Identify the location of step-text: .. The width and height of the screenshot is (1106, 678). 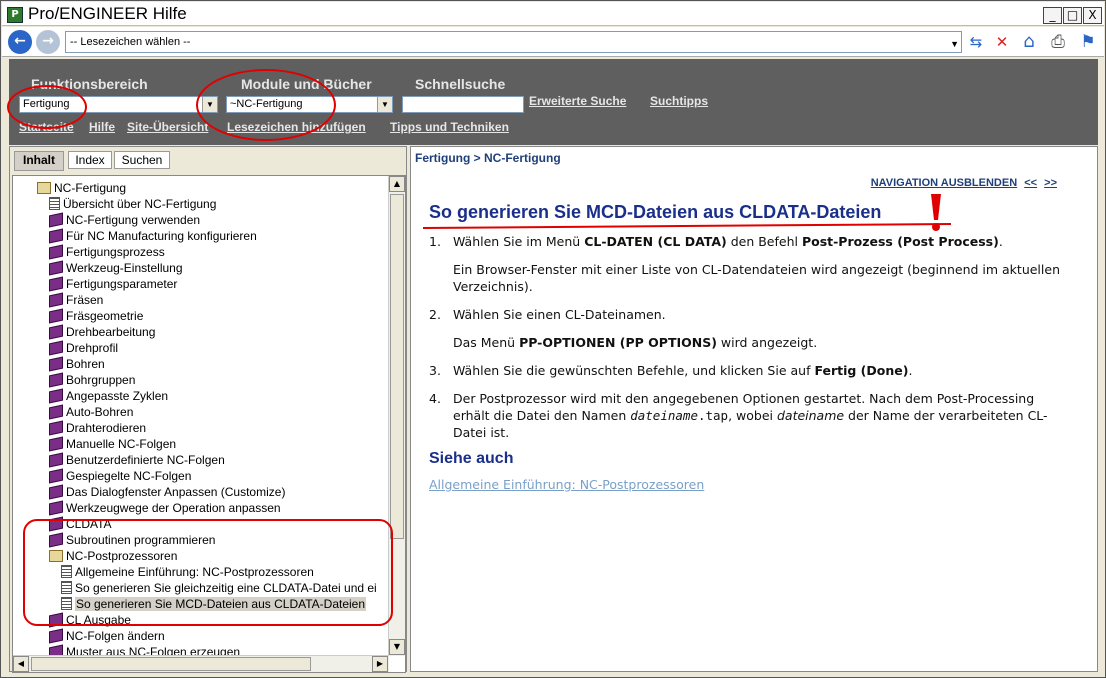
(910, 370).